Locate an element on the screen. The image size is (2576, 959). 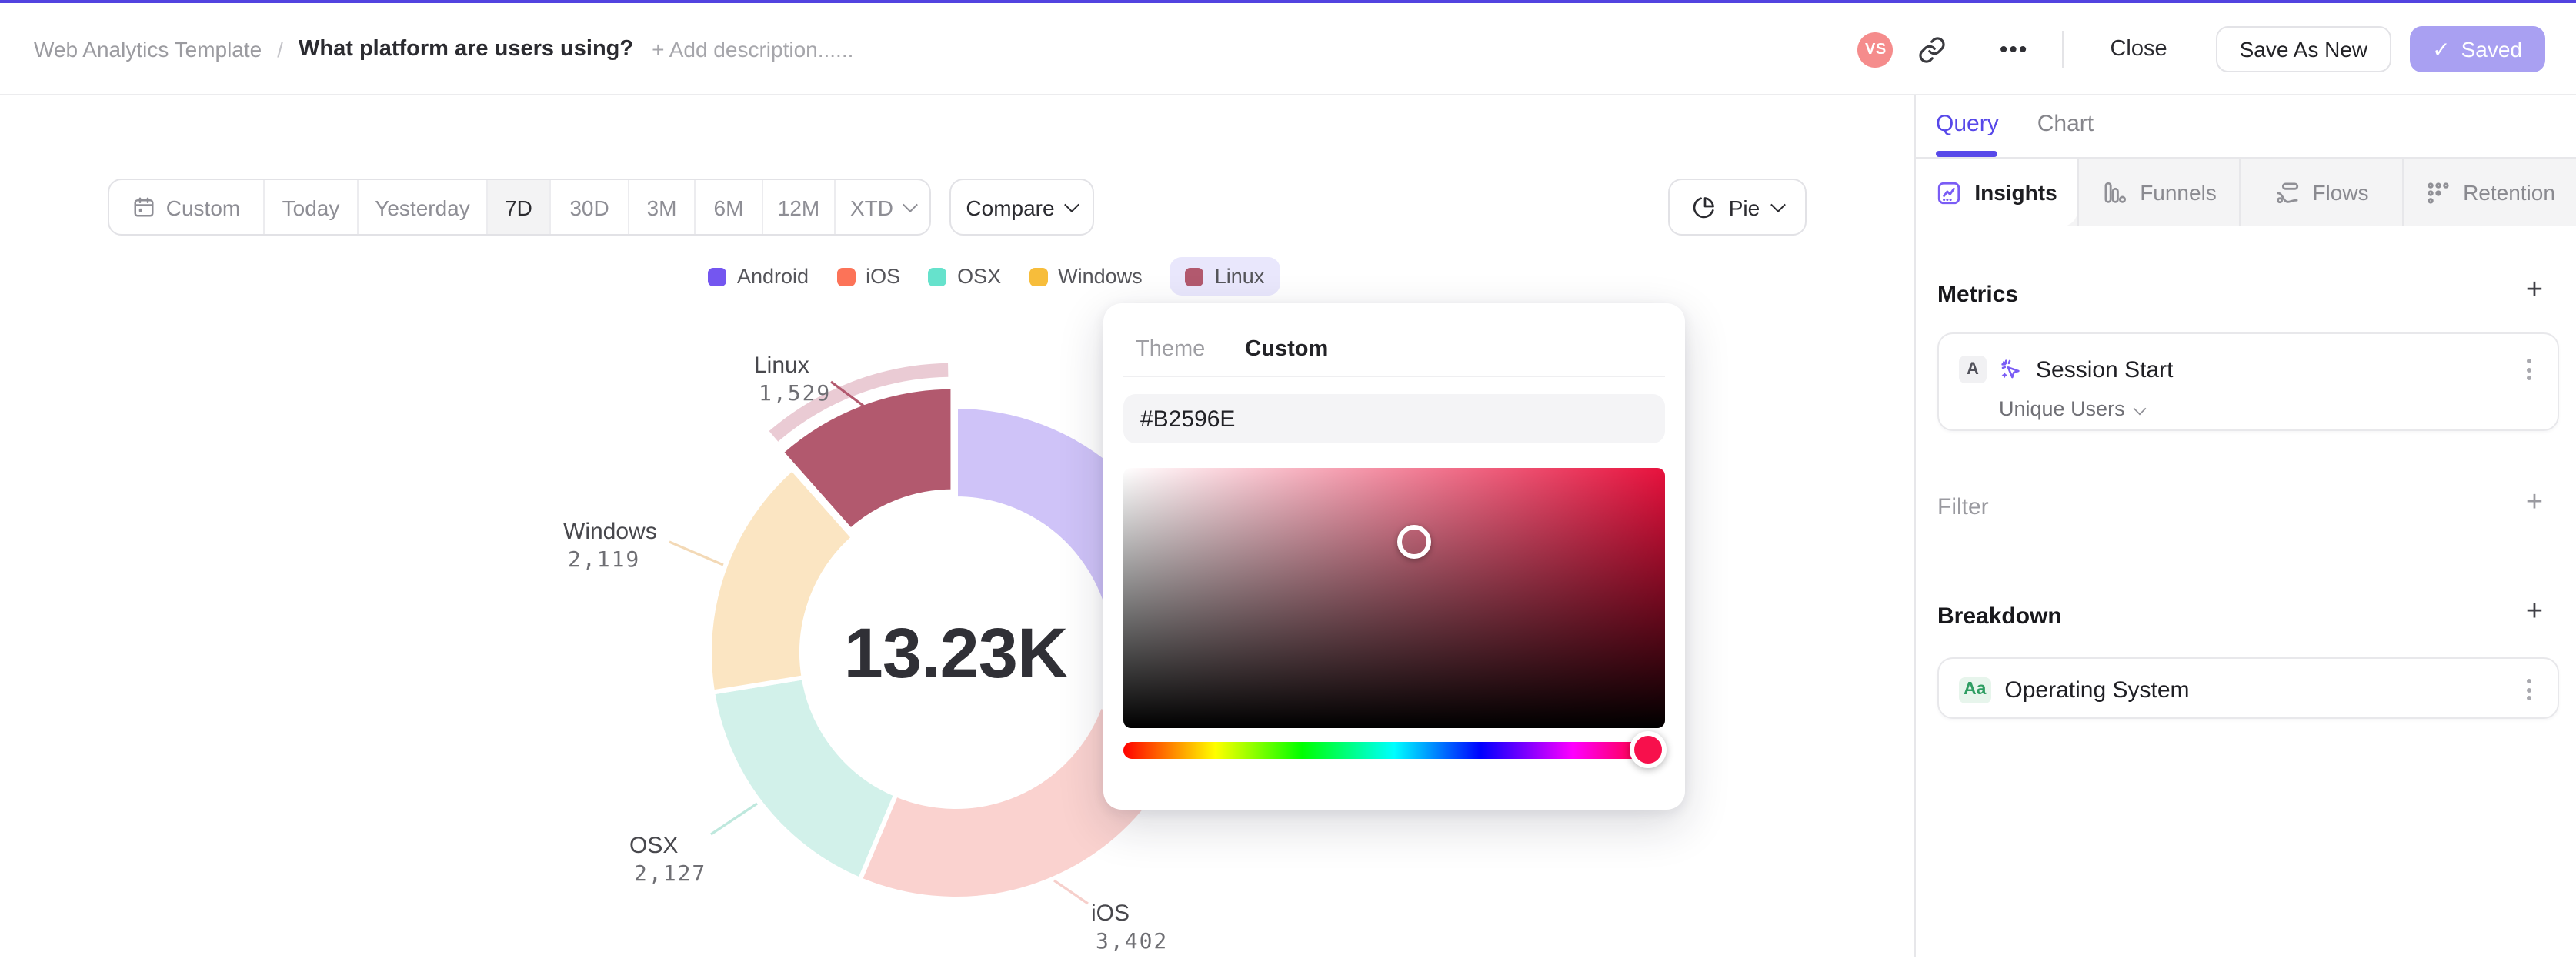
hue-slider-knob is located at coordinates (1648, 749).